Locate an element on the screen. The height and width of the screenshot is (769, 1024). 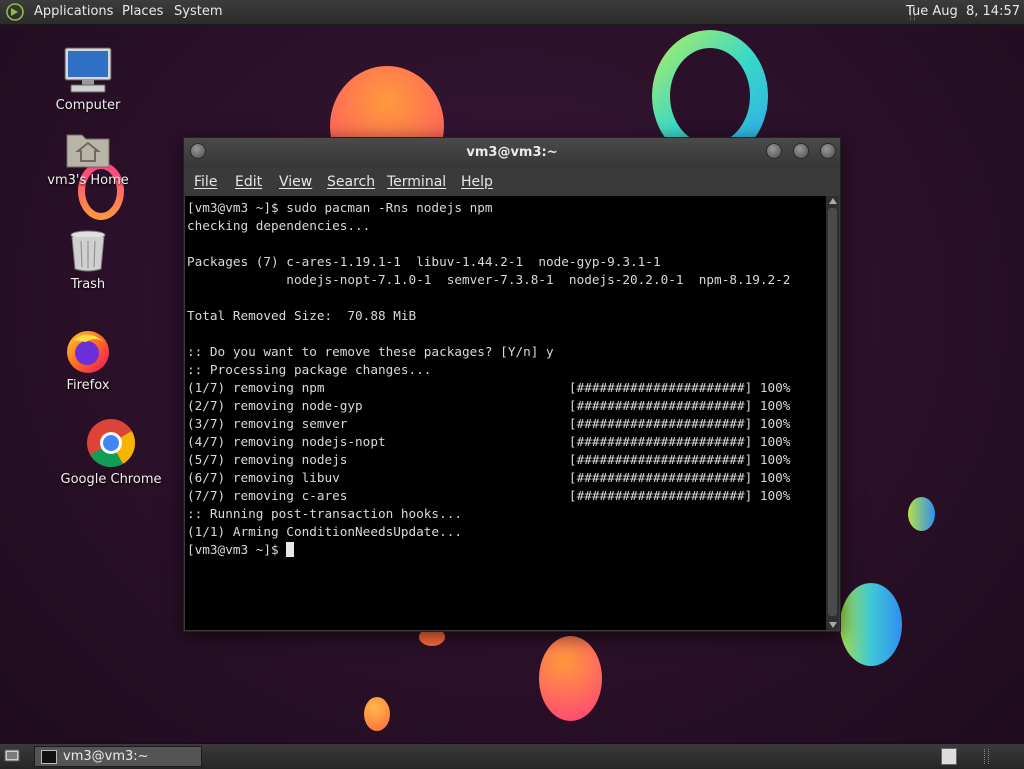
desktop-icon-computer: Computer is located at coordinates (88, 79).